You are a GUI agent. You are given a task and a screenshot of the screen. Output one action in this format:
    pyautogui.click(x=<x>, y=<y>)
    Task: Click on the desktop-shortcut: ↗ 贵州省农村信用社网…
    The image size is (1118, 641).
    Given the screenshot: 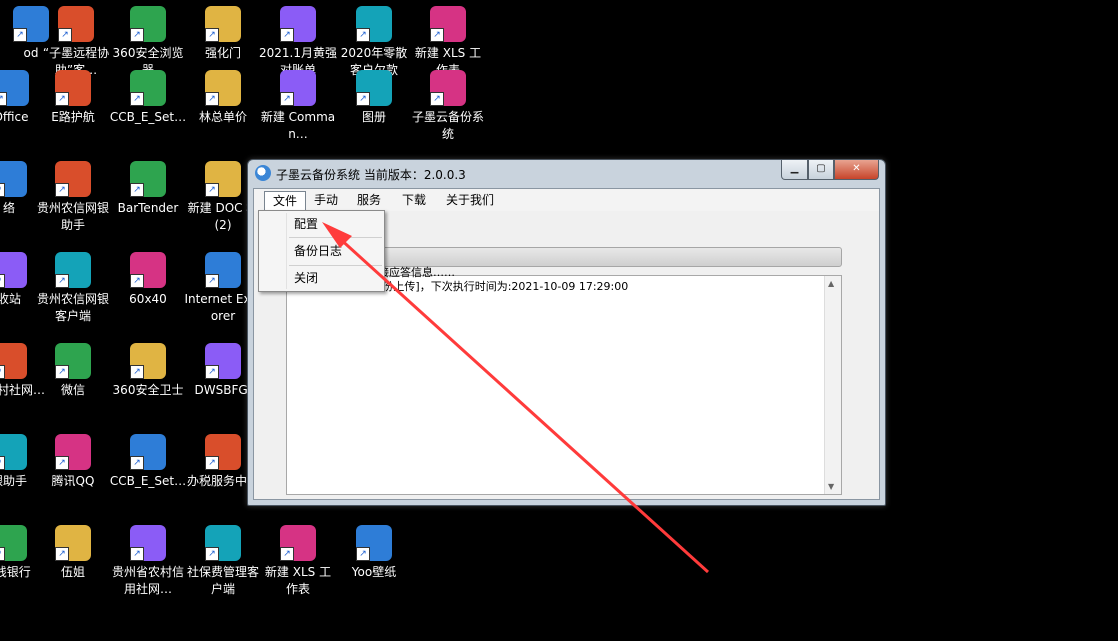 What is the action you would take?
    pyautogui.click(x=148, y=561)
    